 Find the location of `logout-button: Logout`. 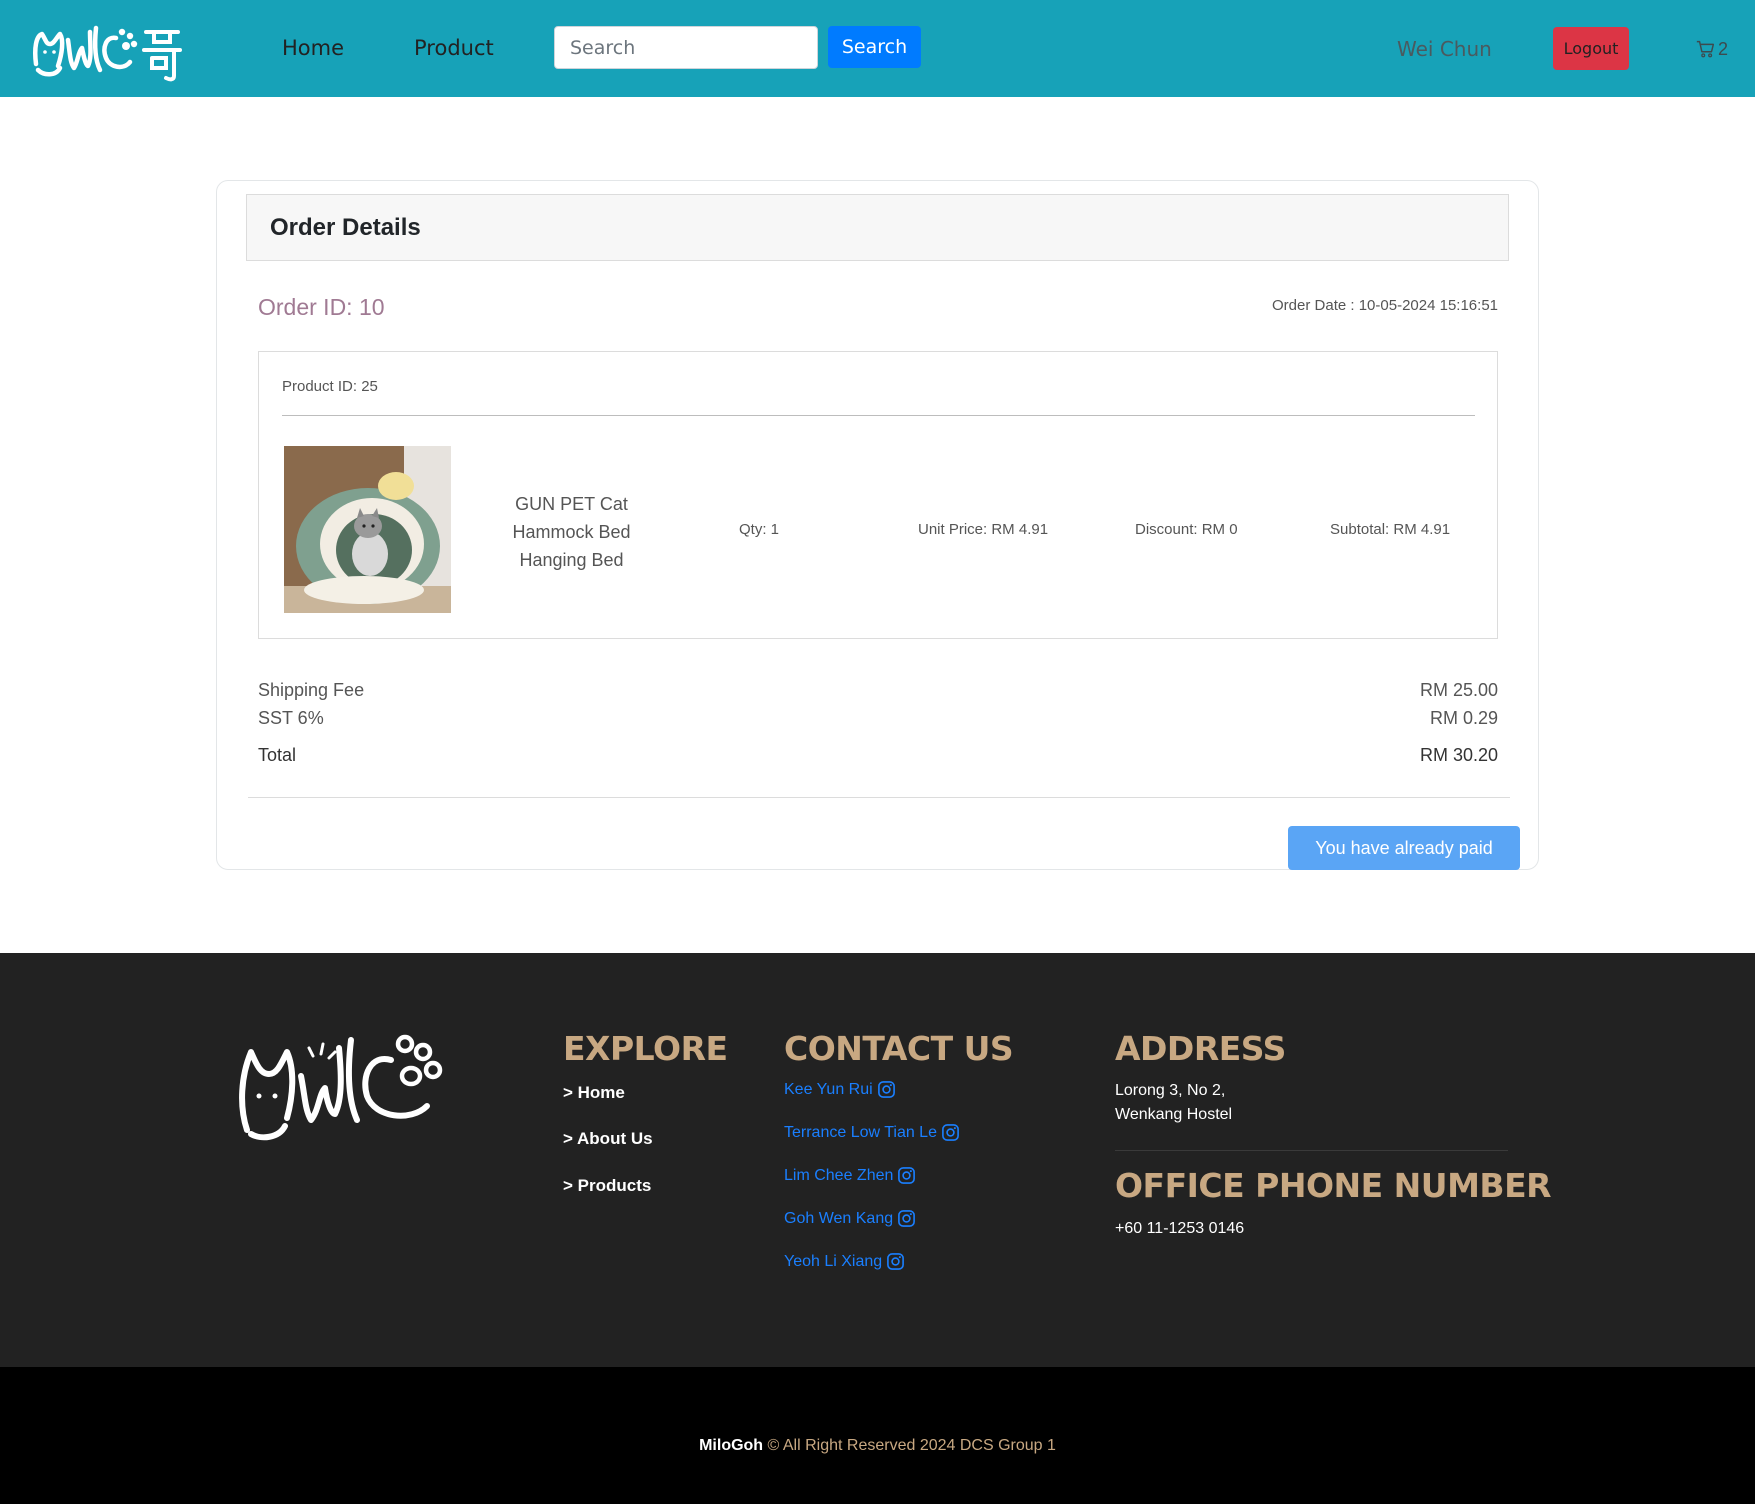

logout-button: Logout is located at coordinates (1591, 48).